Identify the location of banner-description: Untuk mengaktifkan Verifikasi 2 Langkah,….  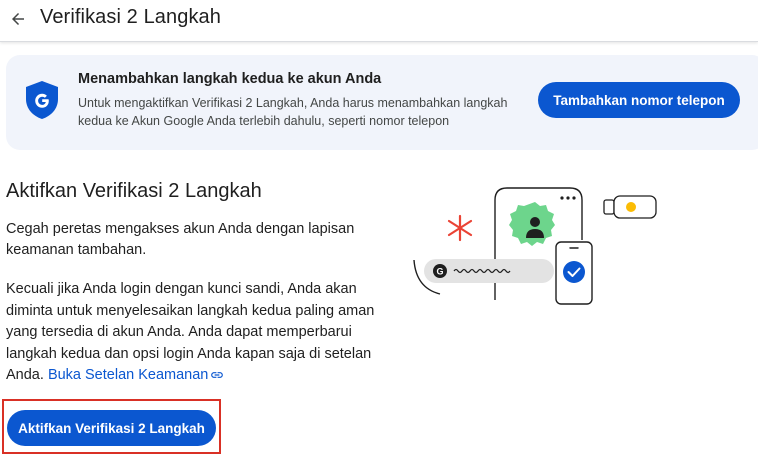
(293, 112).